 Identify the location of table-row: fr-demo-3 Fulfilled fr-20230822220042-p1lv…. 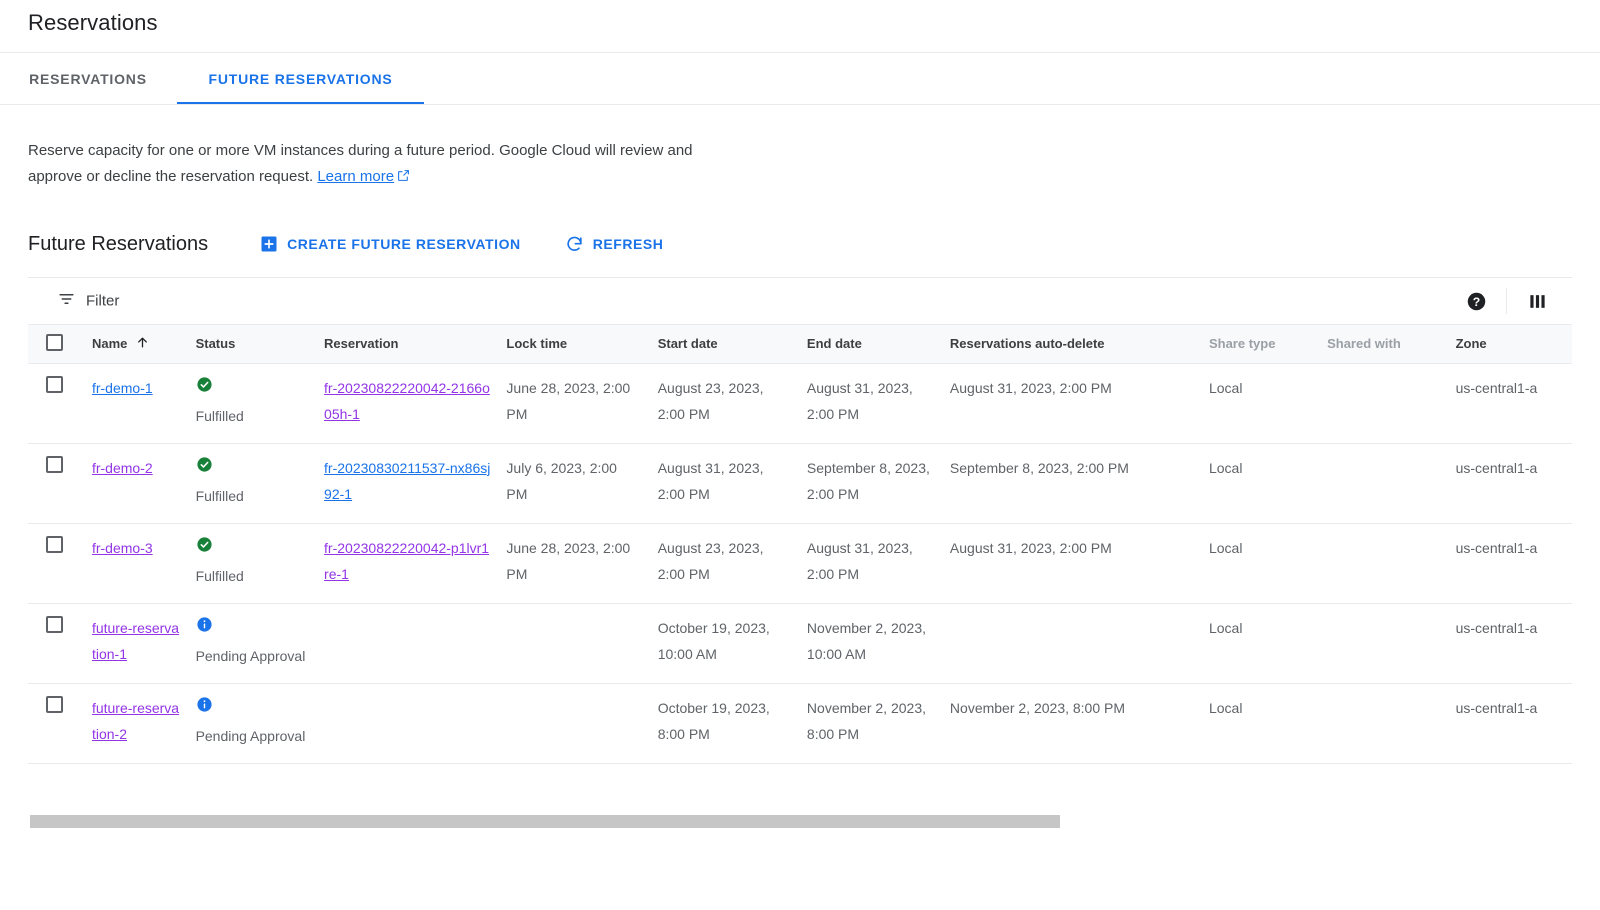
(800, 563).